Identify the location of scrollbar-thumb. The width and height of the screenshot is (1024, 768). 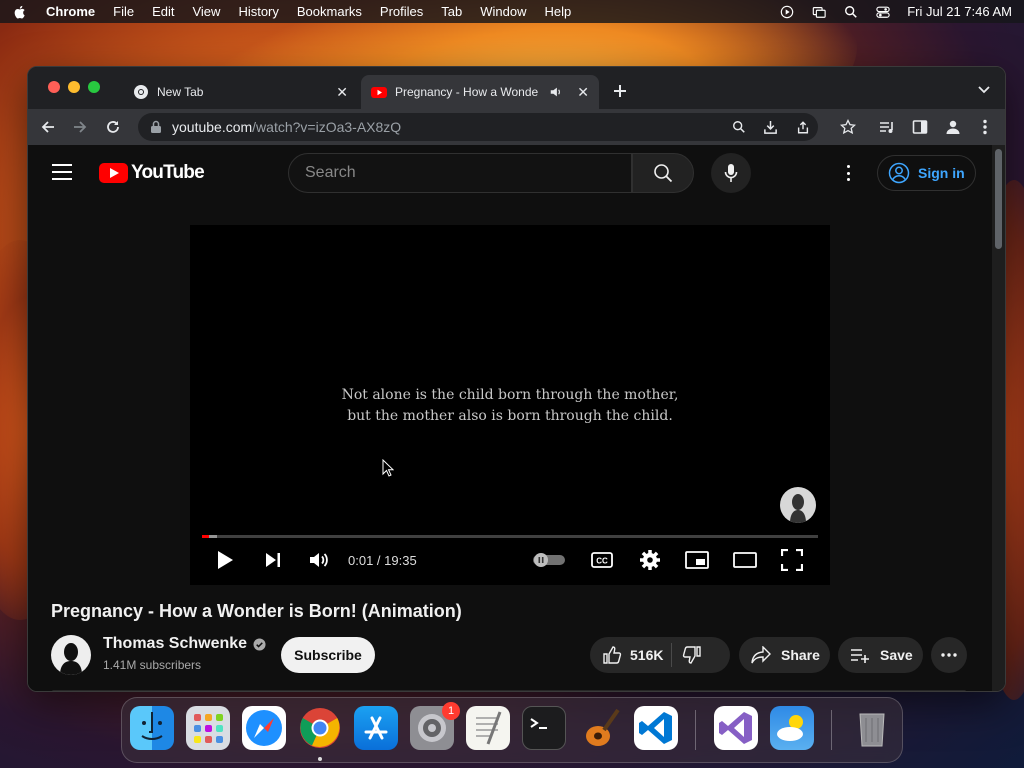
(998, 199).